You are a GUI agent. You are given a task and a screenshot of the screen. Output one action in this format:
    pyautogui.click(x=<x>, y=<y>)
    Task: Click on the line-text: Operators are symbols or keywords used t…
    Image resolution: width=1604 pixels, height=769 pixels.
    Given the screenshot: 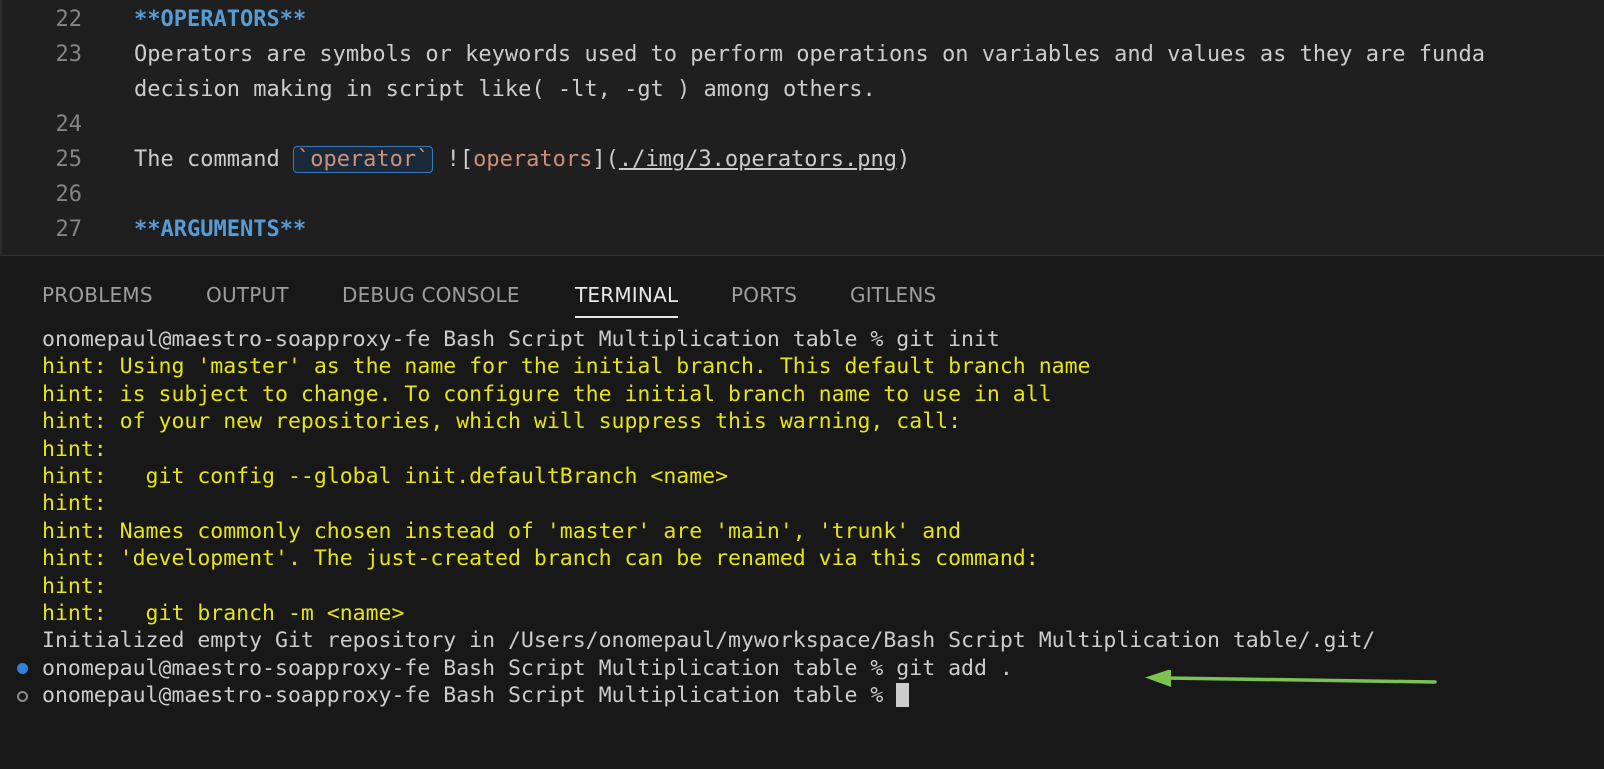 What is the action you would take?
    pyautogui.click(x=809, y=55)
    